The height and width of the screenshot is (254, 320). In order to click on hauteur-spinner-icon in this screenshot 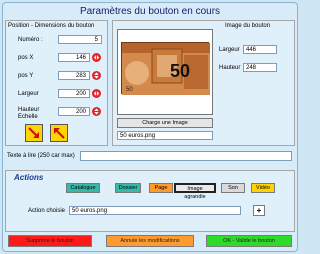, I will do `click(96, 111)`.